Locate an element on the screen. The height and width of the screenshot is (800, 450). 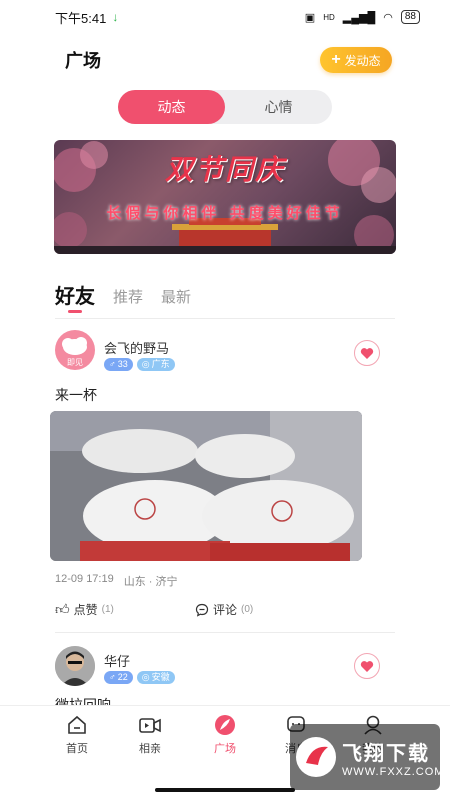
user-tags: ♂ 22 ◎ 安徽 is located at coordinates (139, 677).